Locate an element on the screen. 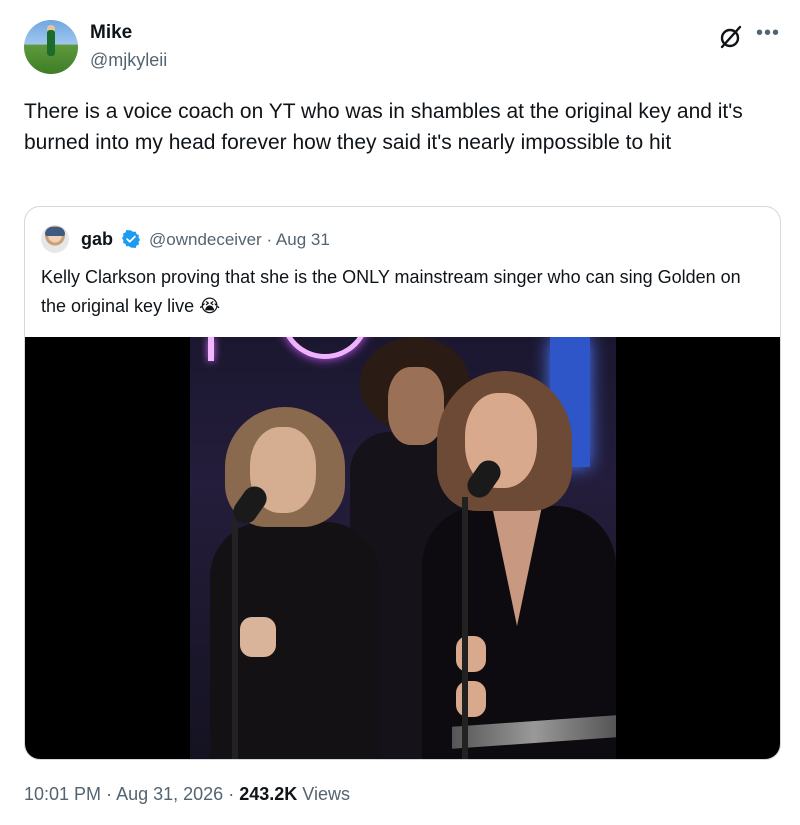  verified-badge-icon is located at coordinates (131, 239).